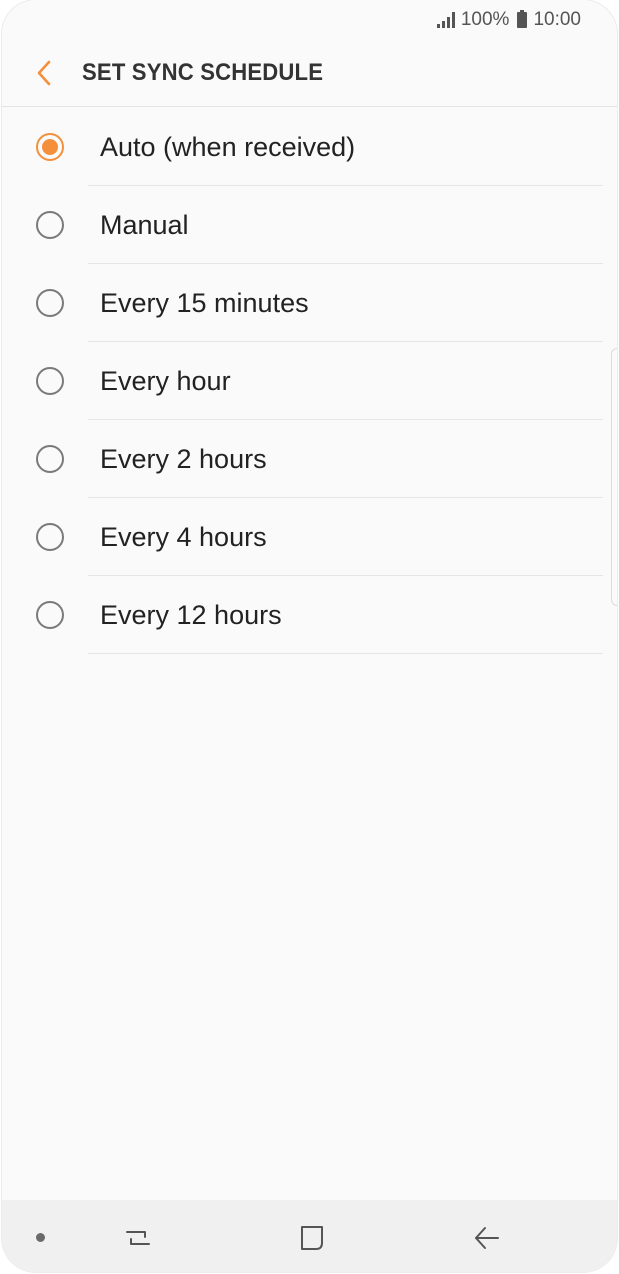 Image resolution: width=619 pixels, height=1274 pixels. I want to click on status-bar: 100% 10:00, so click(309, 20).